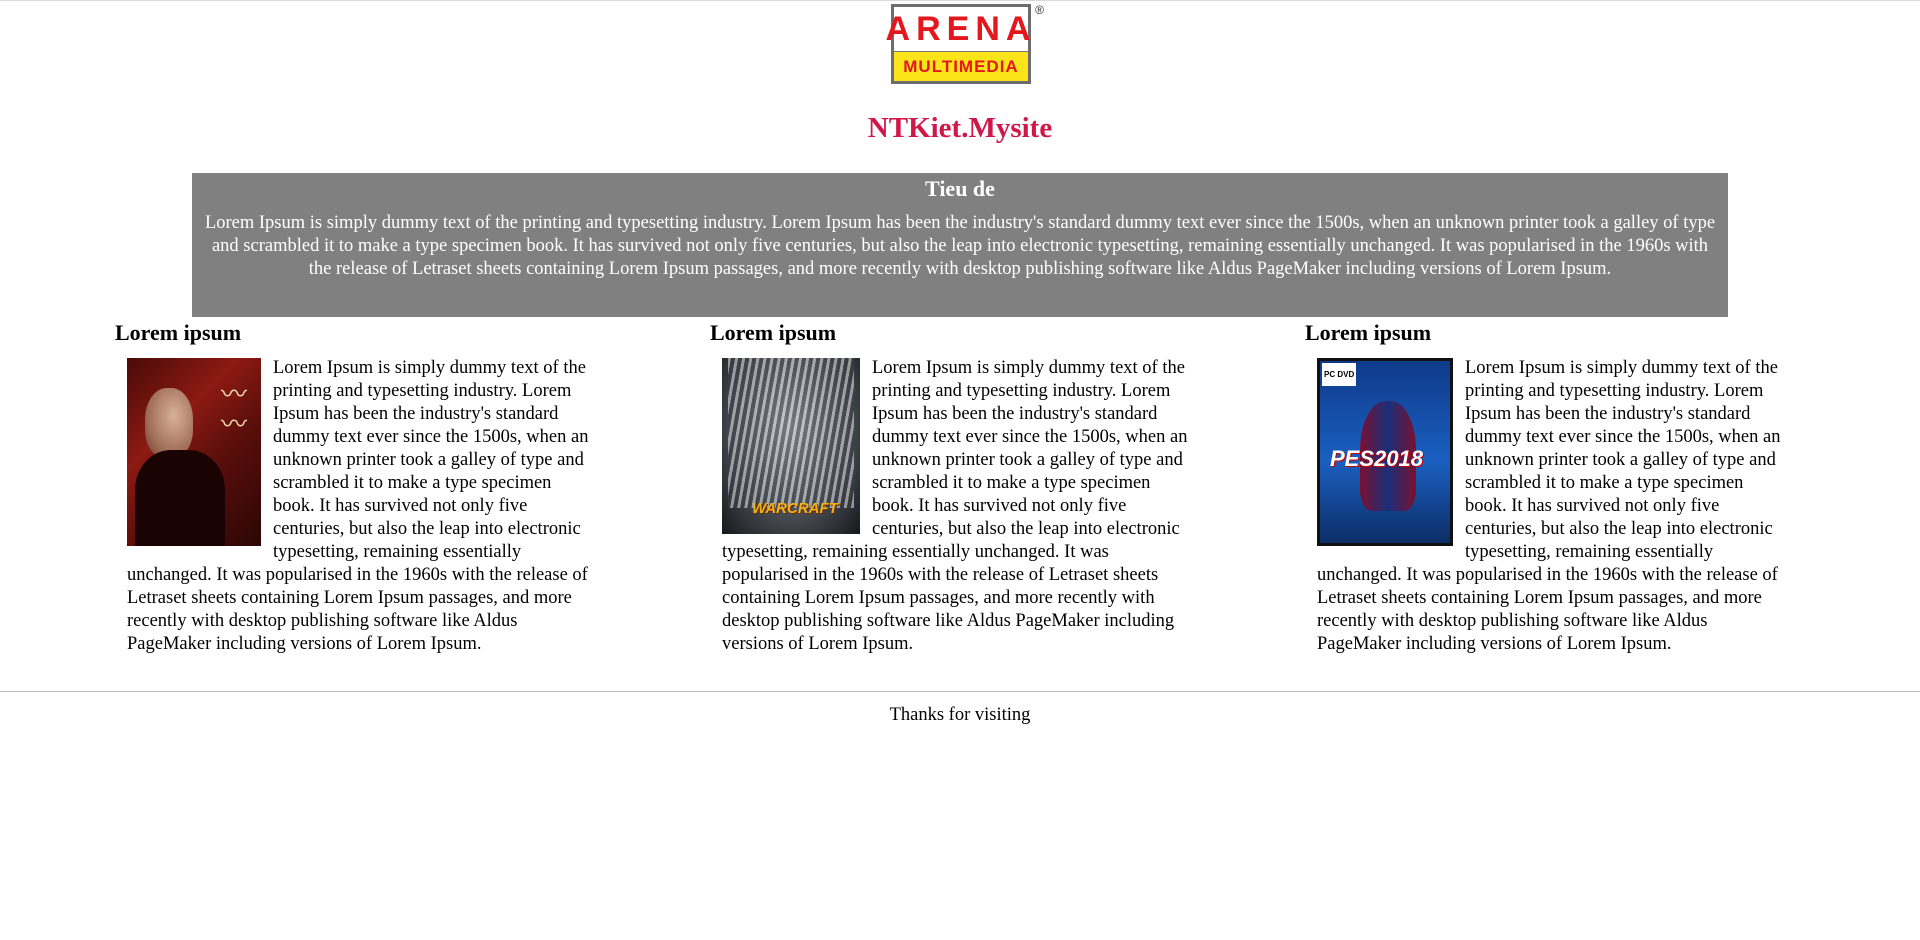 The height and width of the screenshot is (940, 1920). What do you see at coordinates (233, 410) in the screenshot?
I see `poster-calligraphy-mark: 〰〰` at bounding box center [233, 410].